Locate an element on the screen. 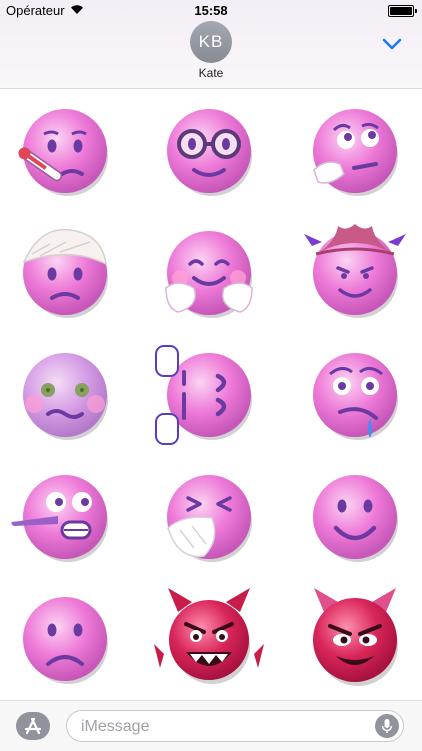 The image size is (422, 751). smiling-devil-face-icon is located at coordinates (355, 637).